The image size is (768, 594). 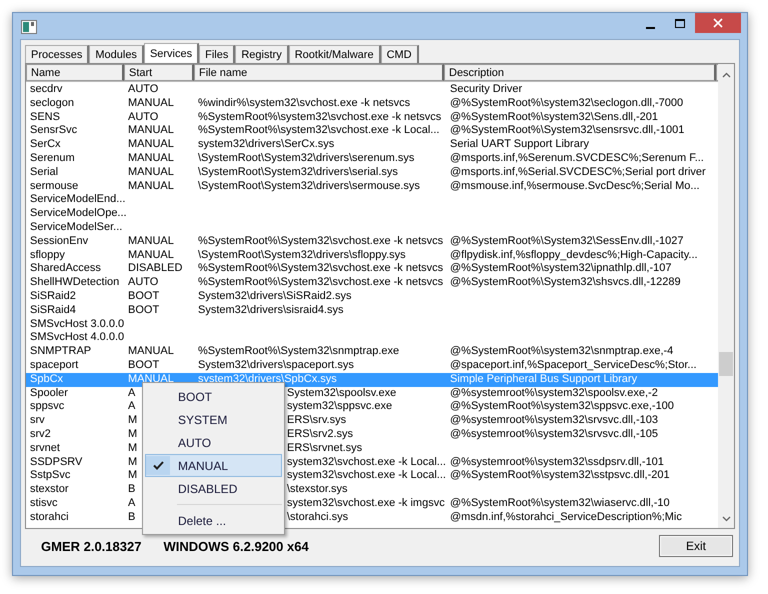 What do you see at coordinates (302, 254) in the screenshot?
I see `table-cell: \SystemRoot\System32\drivers\sfloppy.sys` at bounding box center [302, 254].